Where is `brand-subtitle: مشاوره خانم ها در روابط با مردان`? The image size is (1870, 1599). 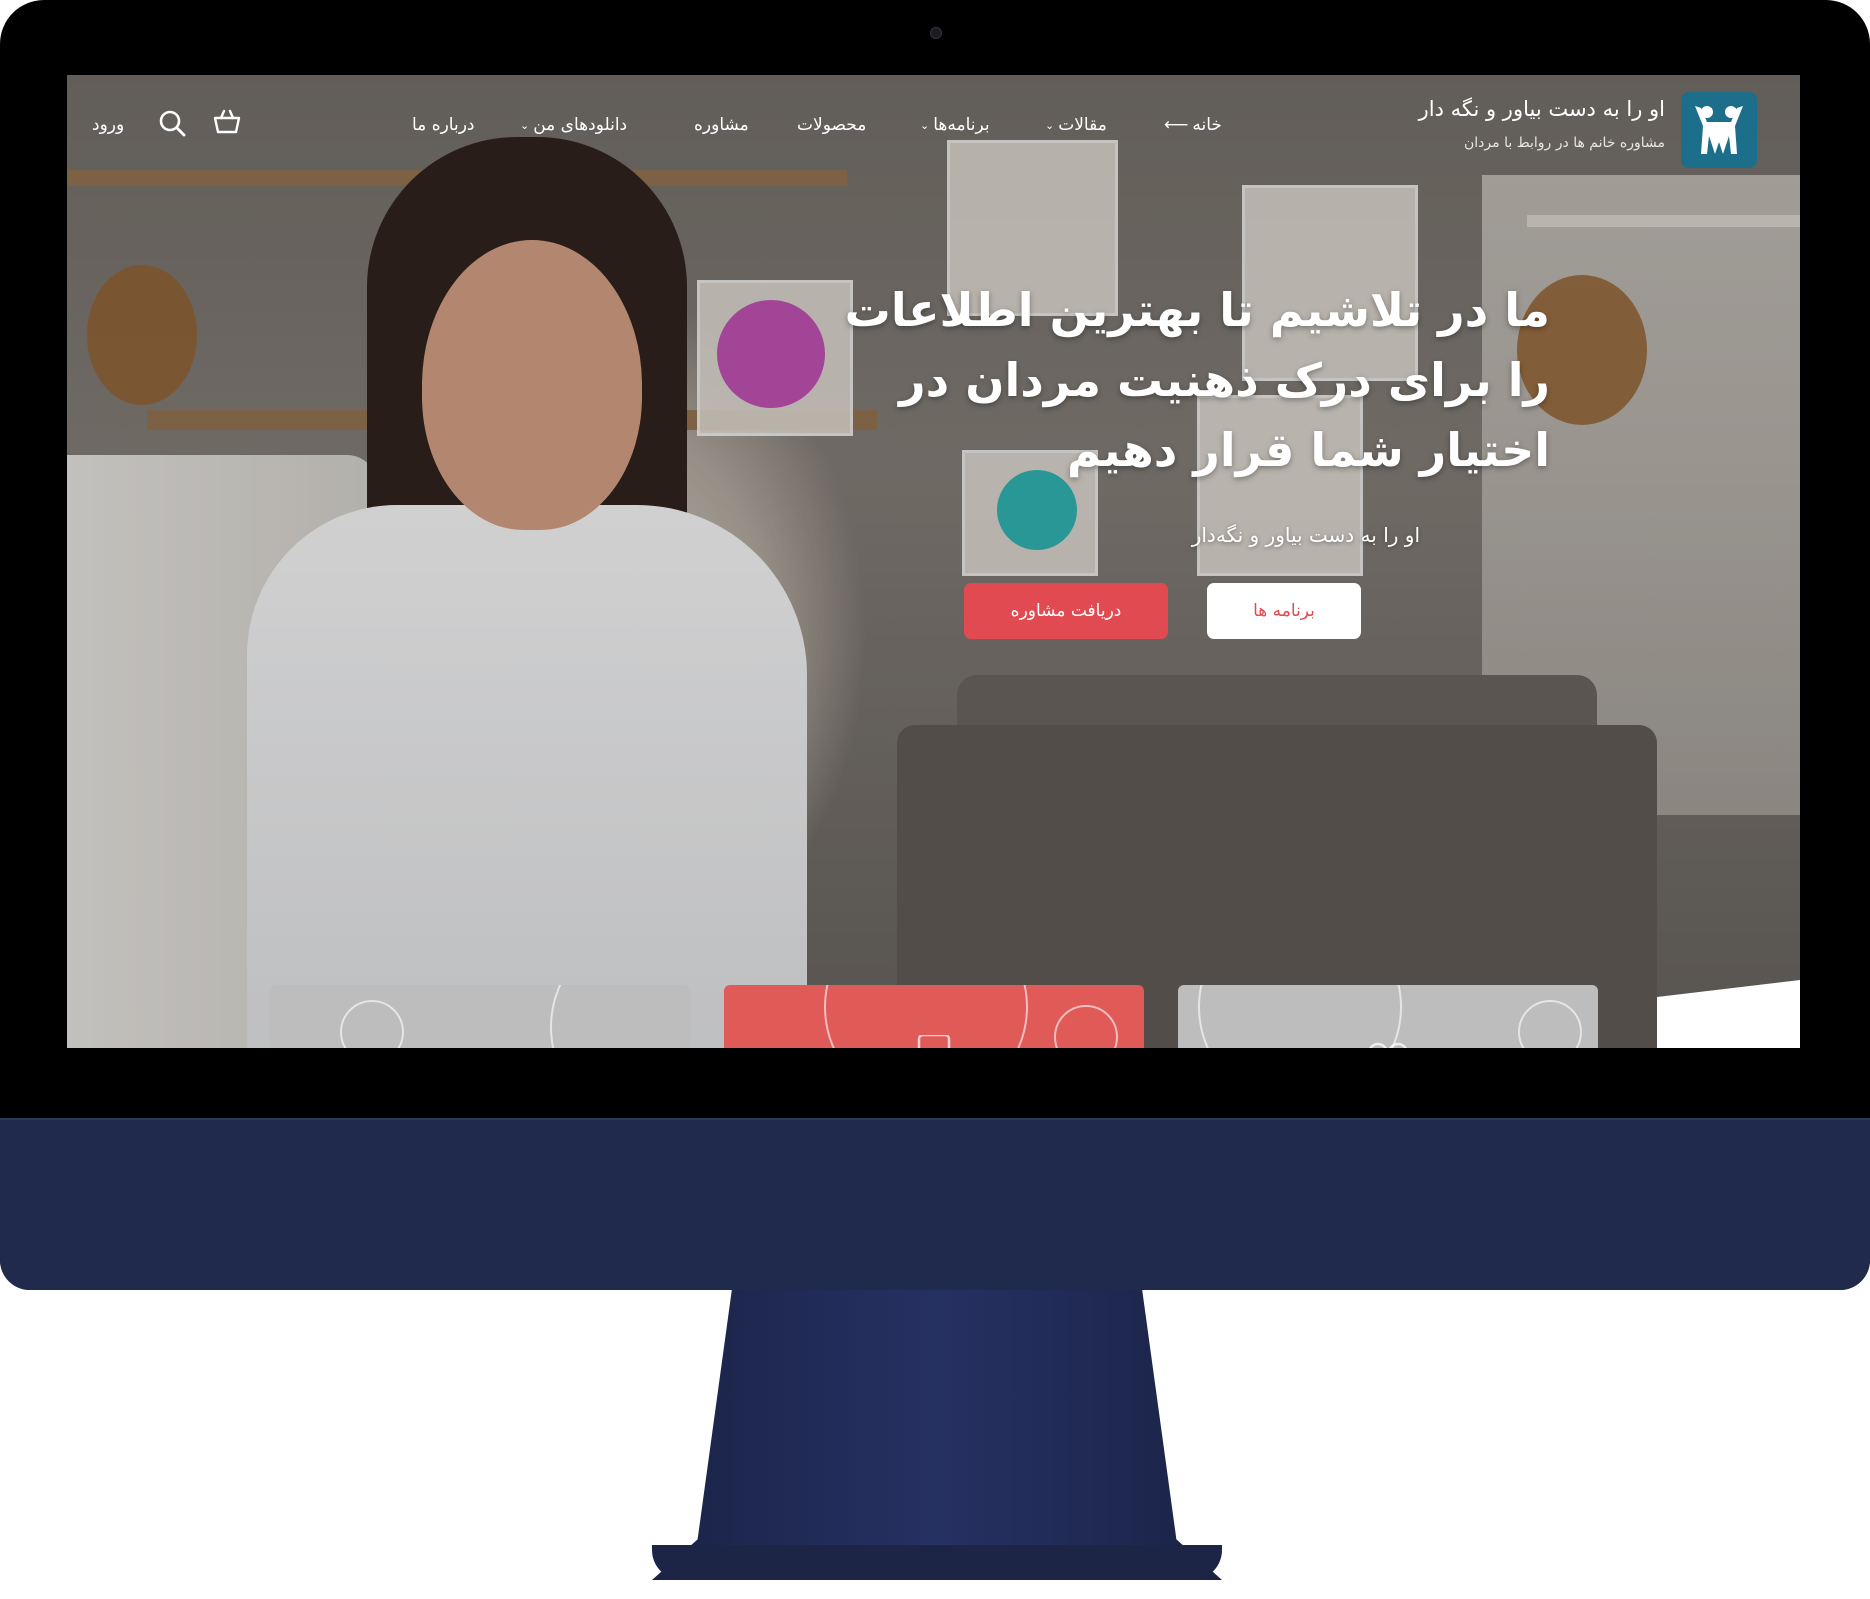
brand-subtitle: مشاوره خانم ها در روابط با مردان is located at coordinates (1564, 143).